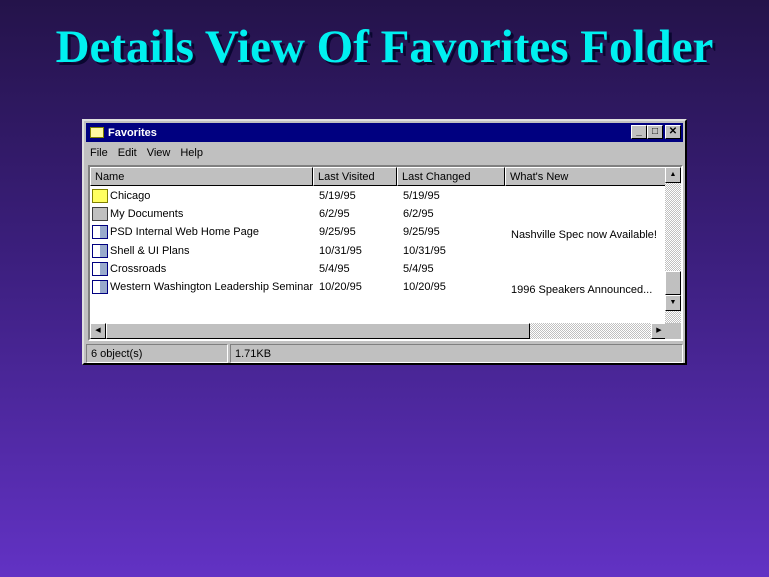  Describe the element at coordinates (587, 176) in the screenshot. I see `column-header-whats-new: What's New` at that location.